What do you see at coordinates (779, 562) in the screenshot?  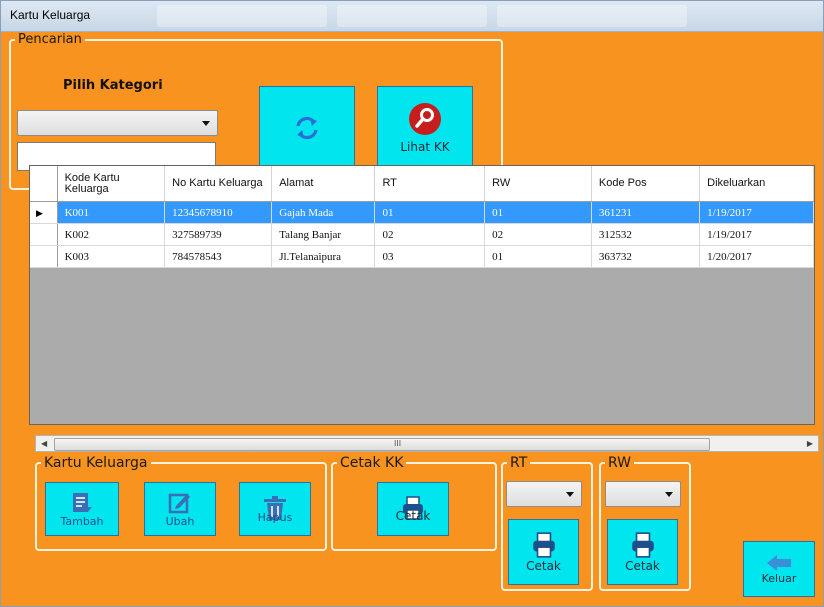 I see `arrow-left-icon` at bounding box center [779, 562].